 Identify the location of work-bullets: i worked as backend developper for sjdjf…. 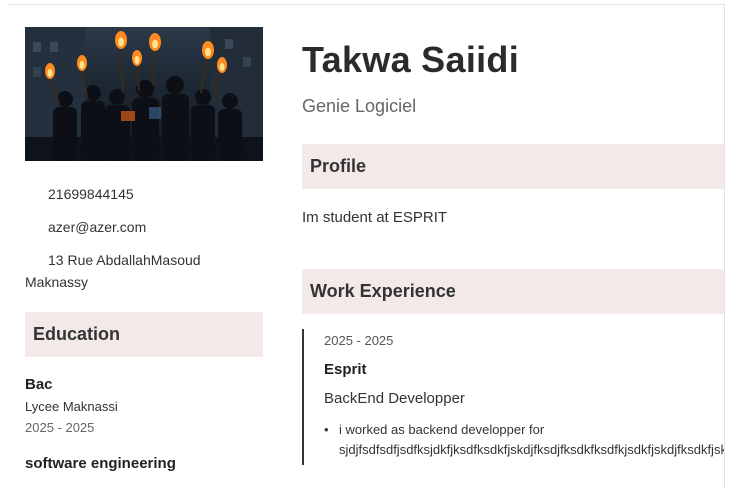
(524, 440).